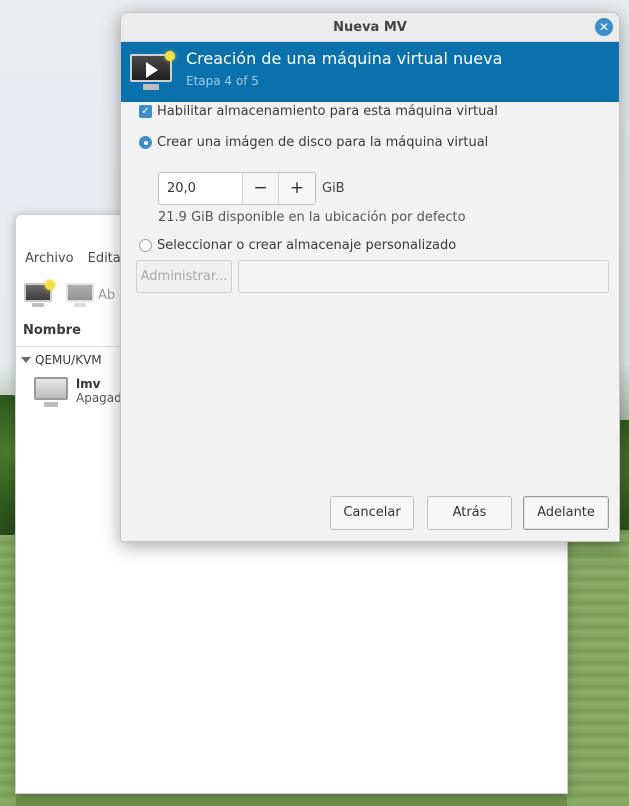 The width and height of the screenshot is (629, 806). What do you see at coordinates (423, 276) in the screenshot?
I see `storage-path-field` at bounding box center [423, 276].